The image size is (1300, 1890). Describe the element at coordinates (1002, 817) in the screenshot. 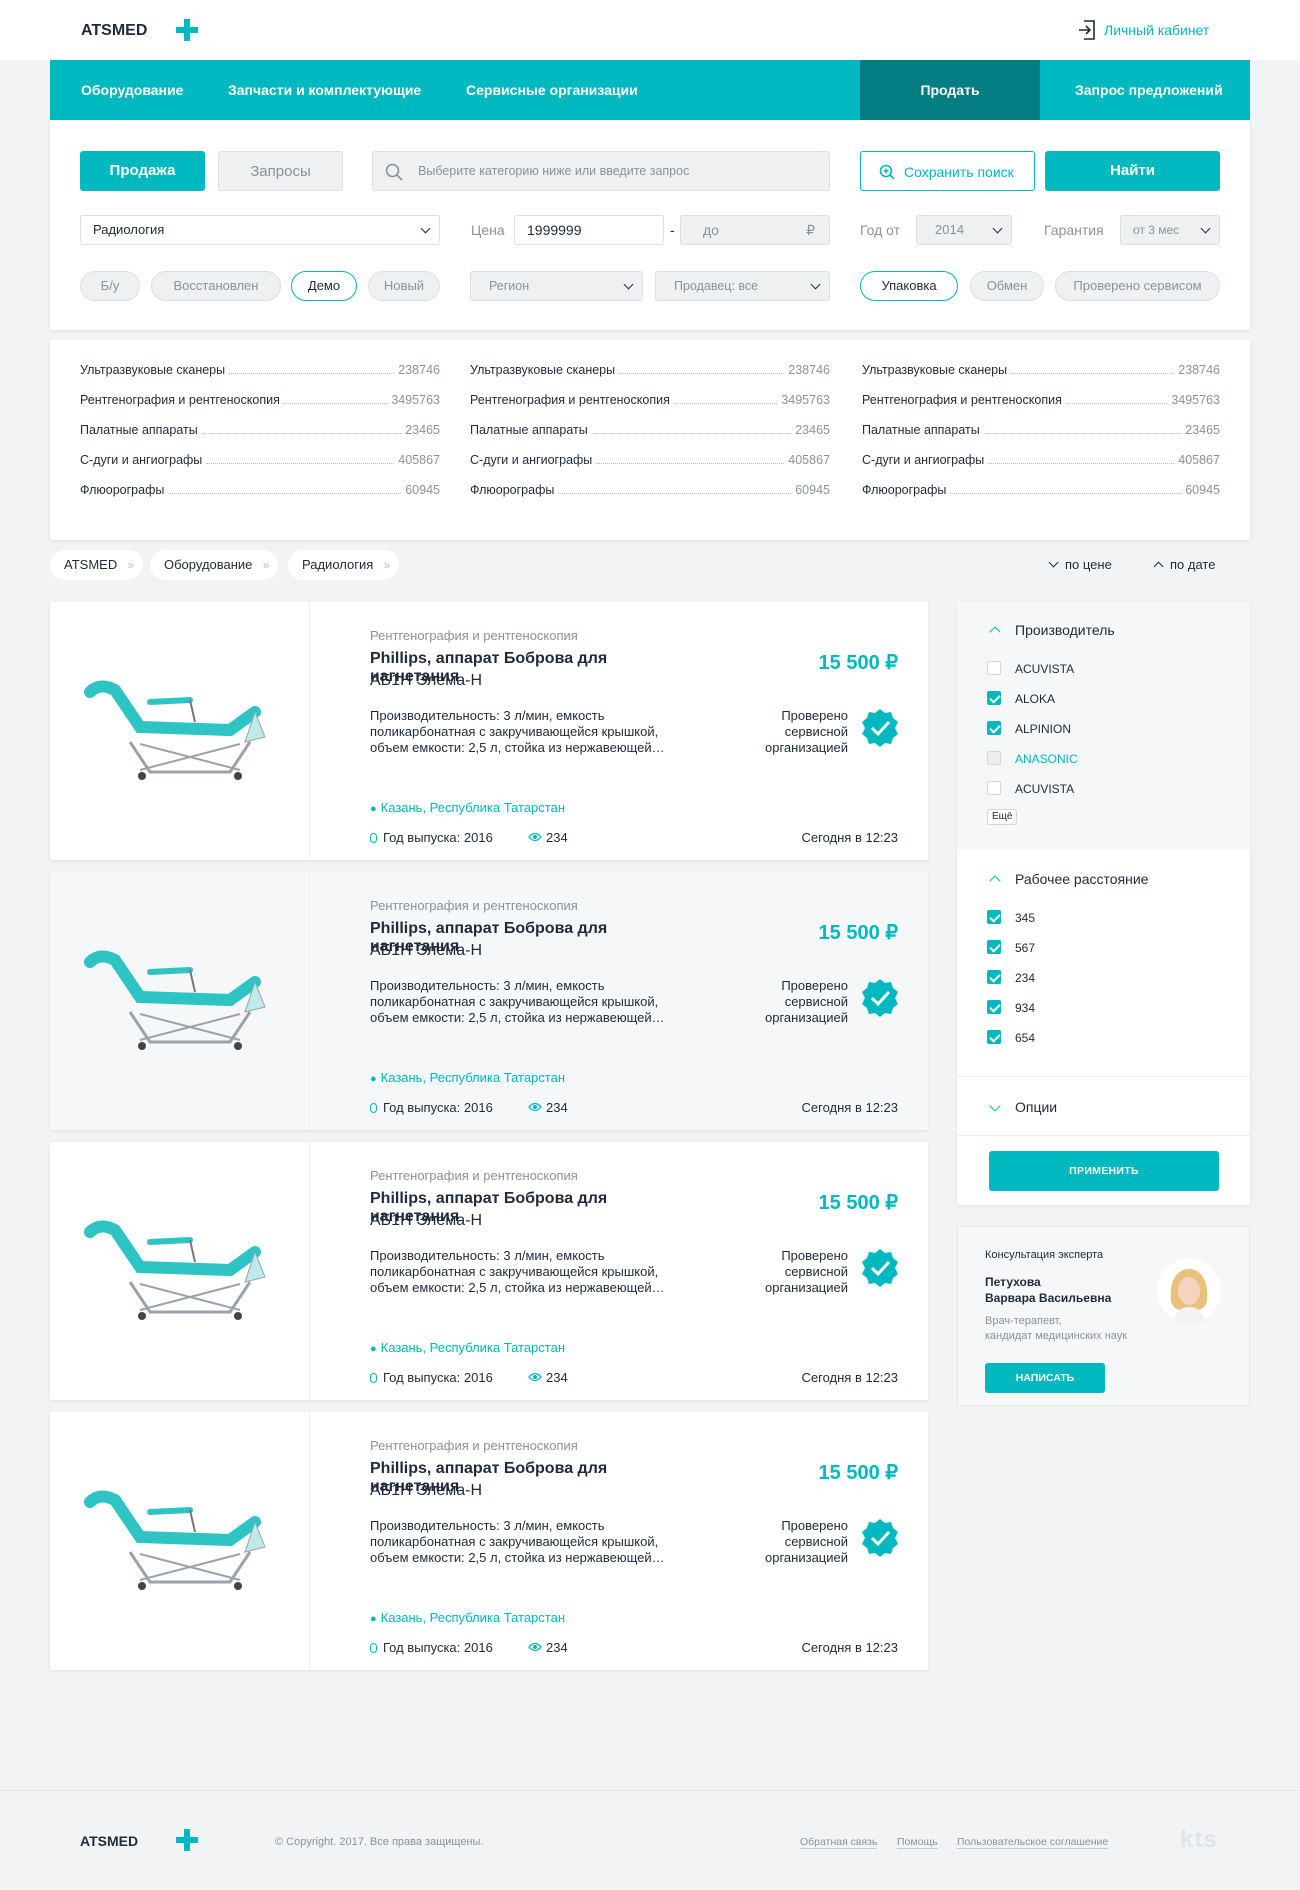

I see `more-button: Ещё` at that location.